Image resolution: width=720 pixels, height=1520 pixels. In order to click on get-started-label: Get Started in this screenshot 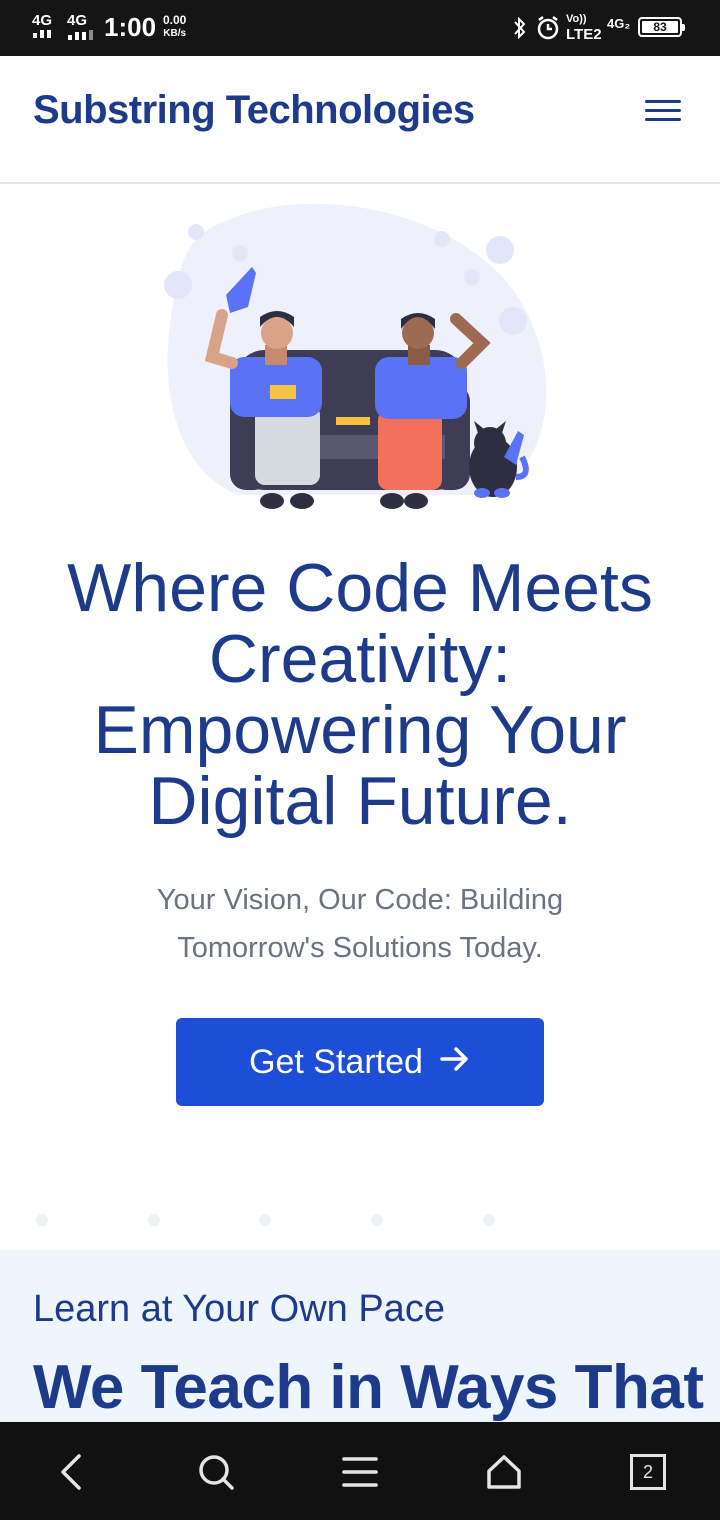, I will do `click(336, 1061)`.